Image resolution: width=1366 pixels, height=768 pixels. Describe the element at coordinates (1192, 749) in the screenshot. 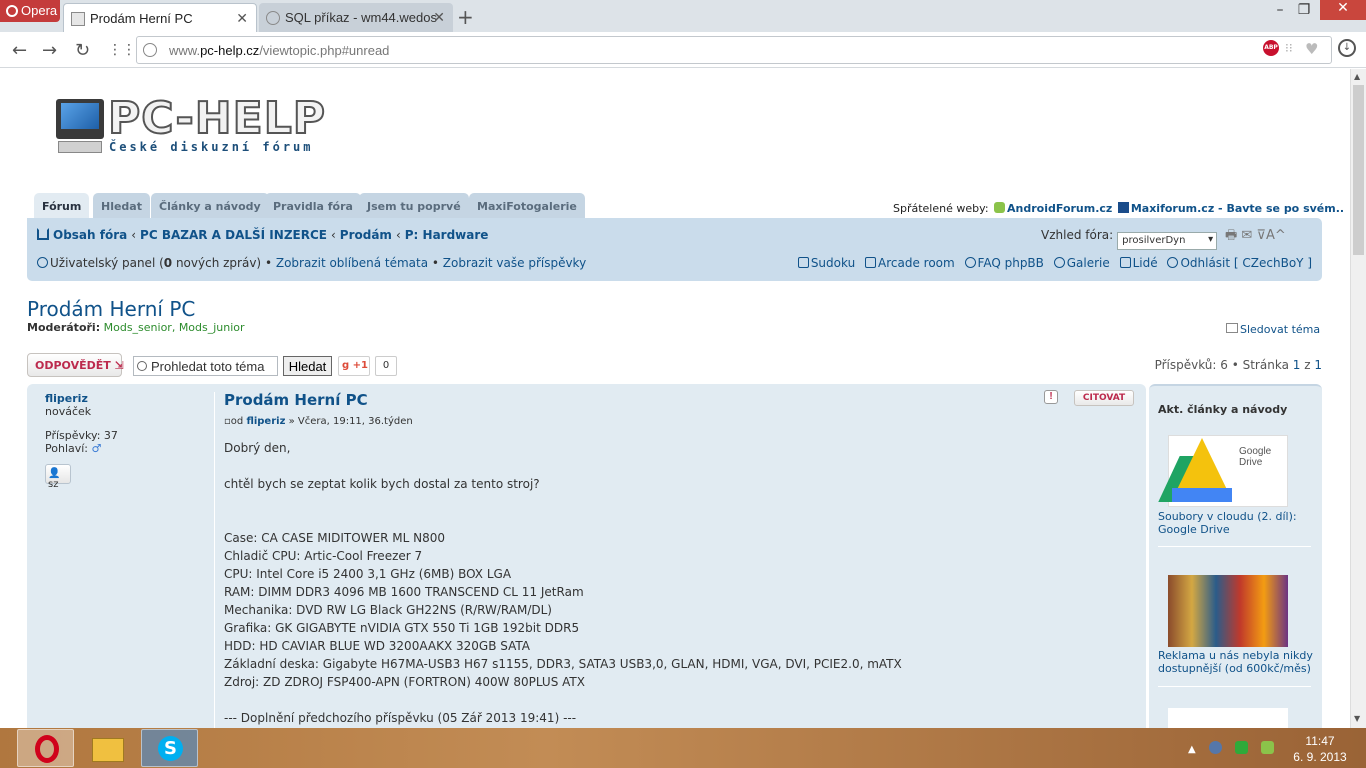

I see `tray-expand-icon: ▲` at that location.